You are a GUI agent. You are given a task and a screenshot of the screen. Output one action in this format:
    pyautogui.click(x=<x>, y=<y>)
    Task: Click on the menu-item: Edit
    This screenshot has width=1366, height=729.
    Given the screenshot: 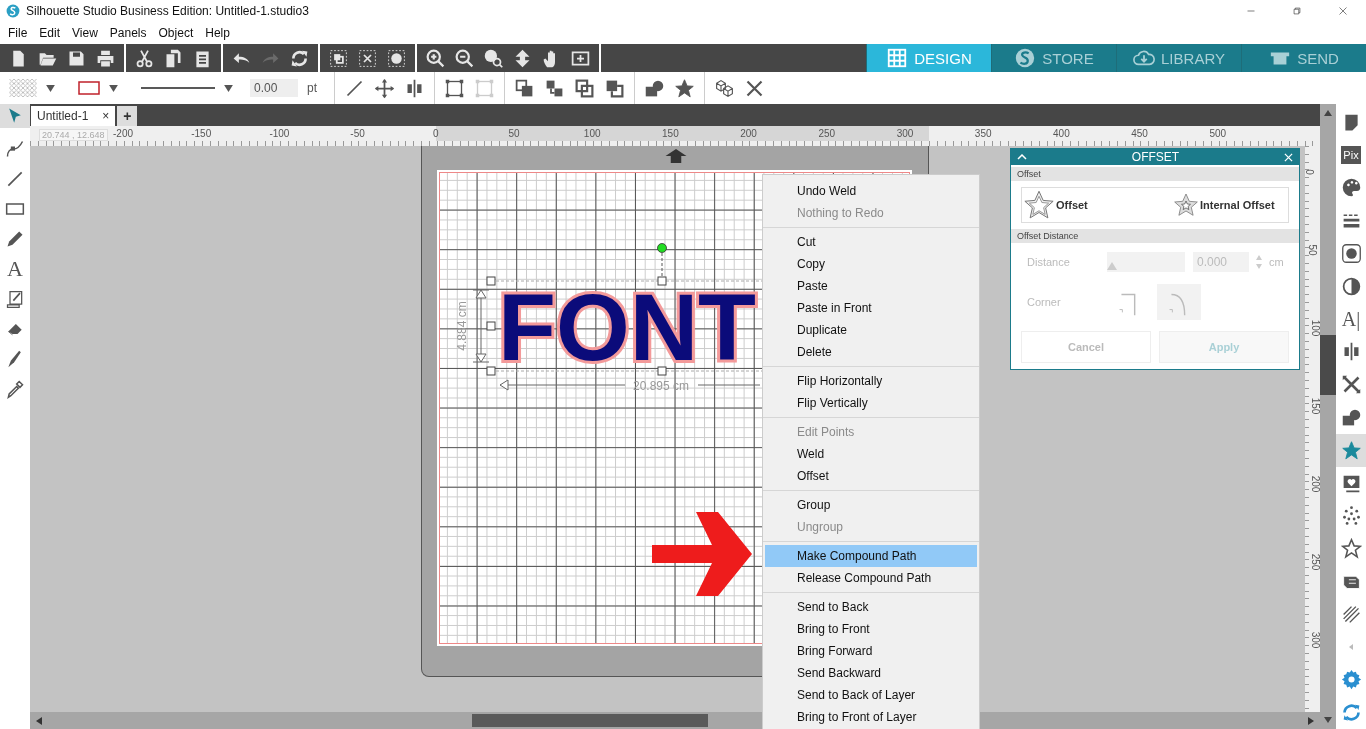 What is the action you would take?
    pyautogui.click(x=50, y=33)
    